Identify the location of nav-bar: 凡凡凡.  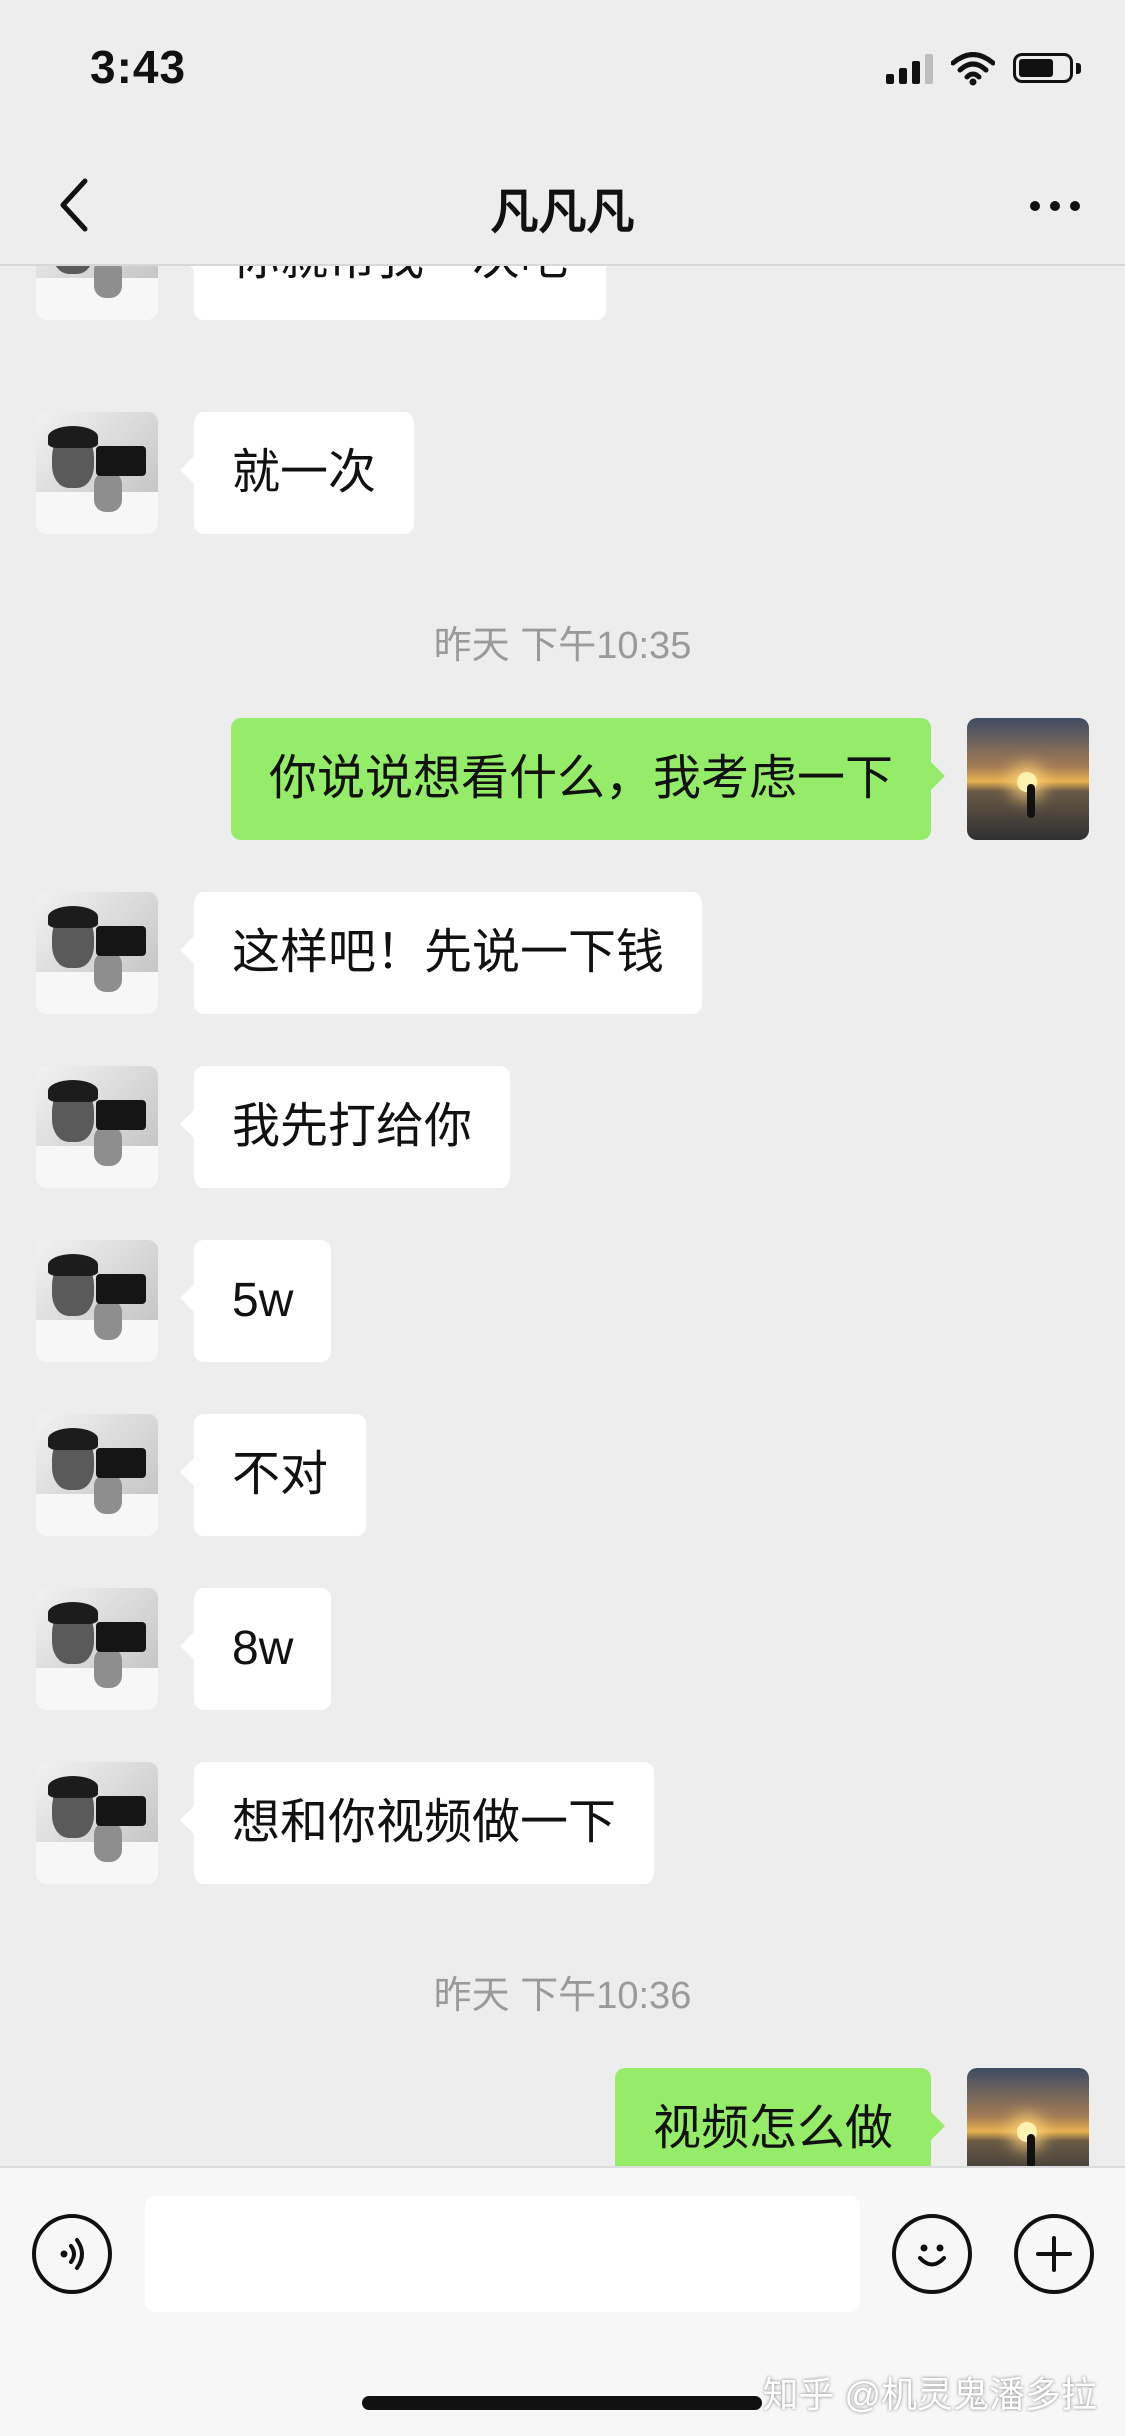
(562, 208).